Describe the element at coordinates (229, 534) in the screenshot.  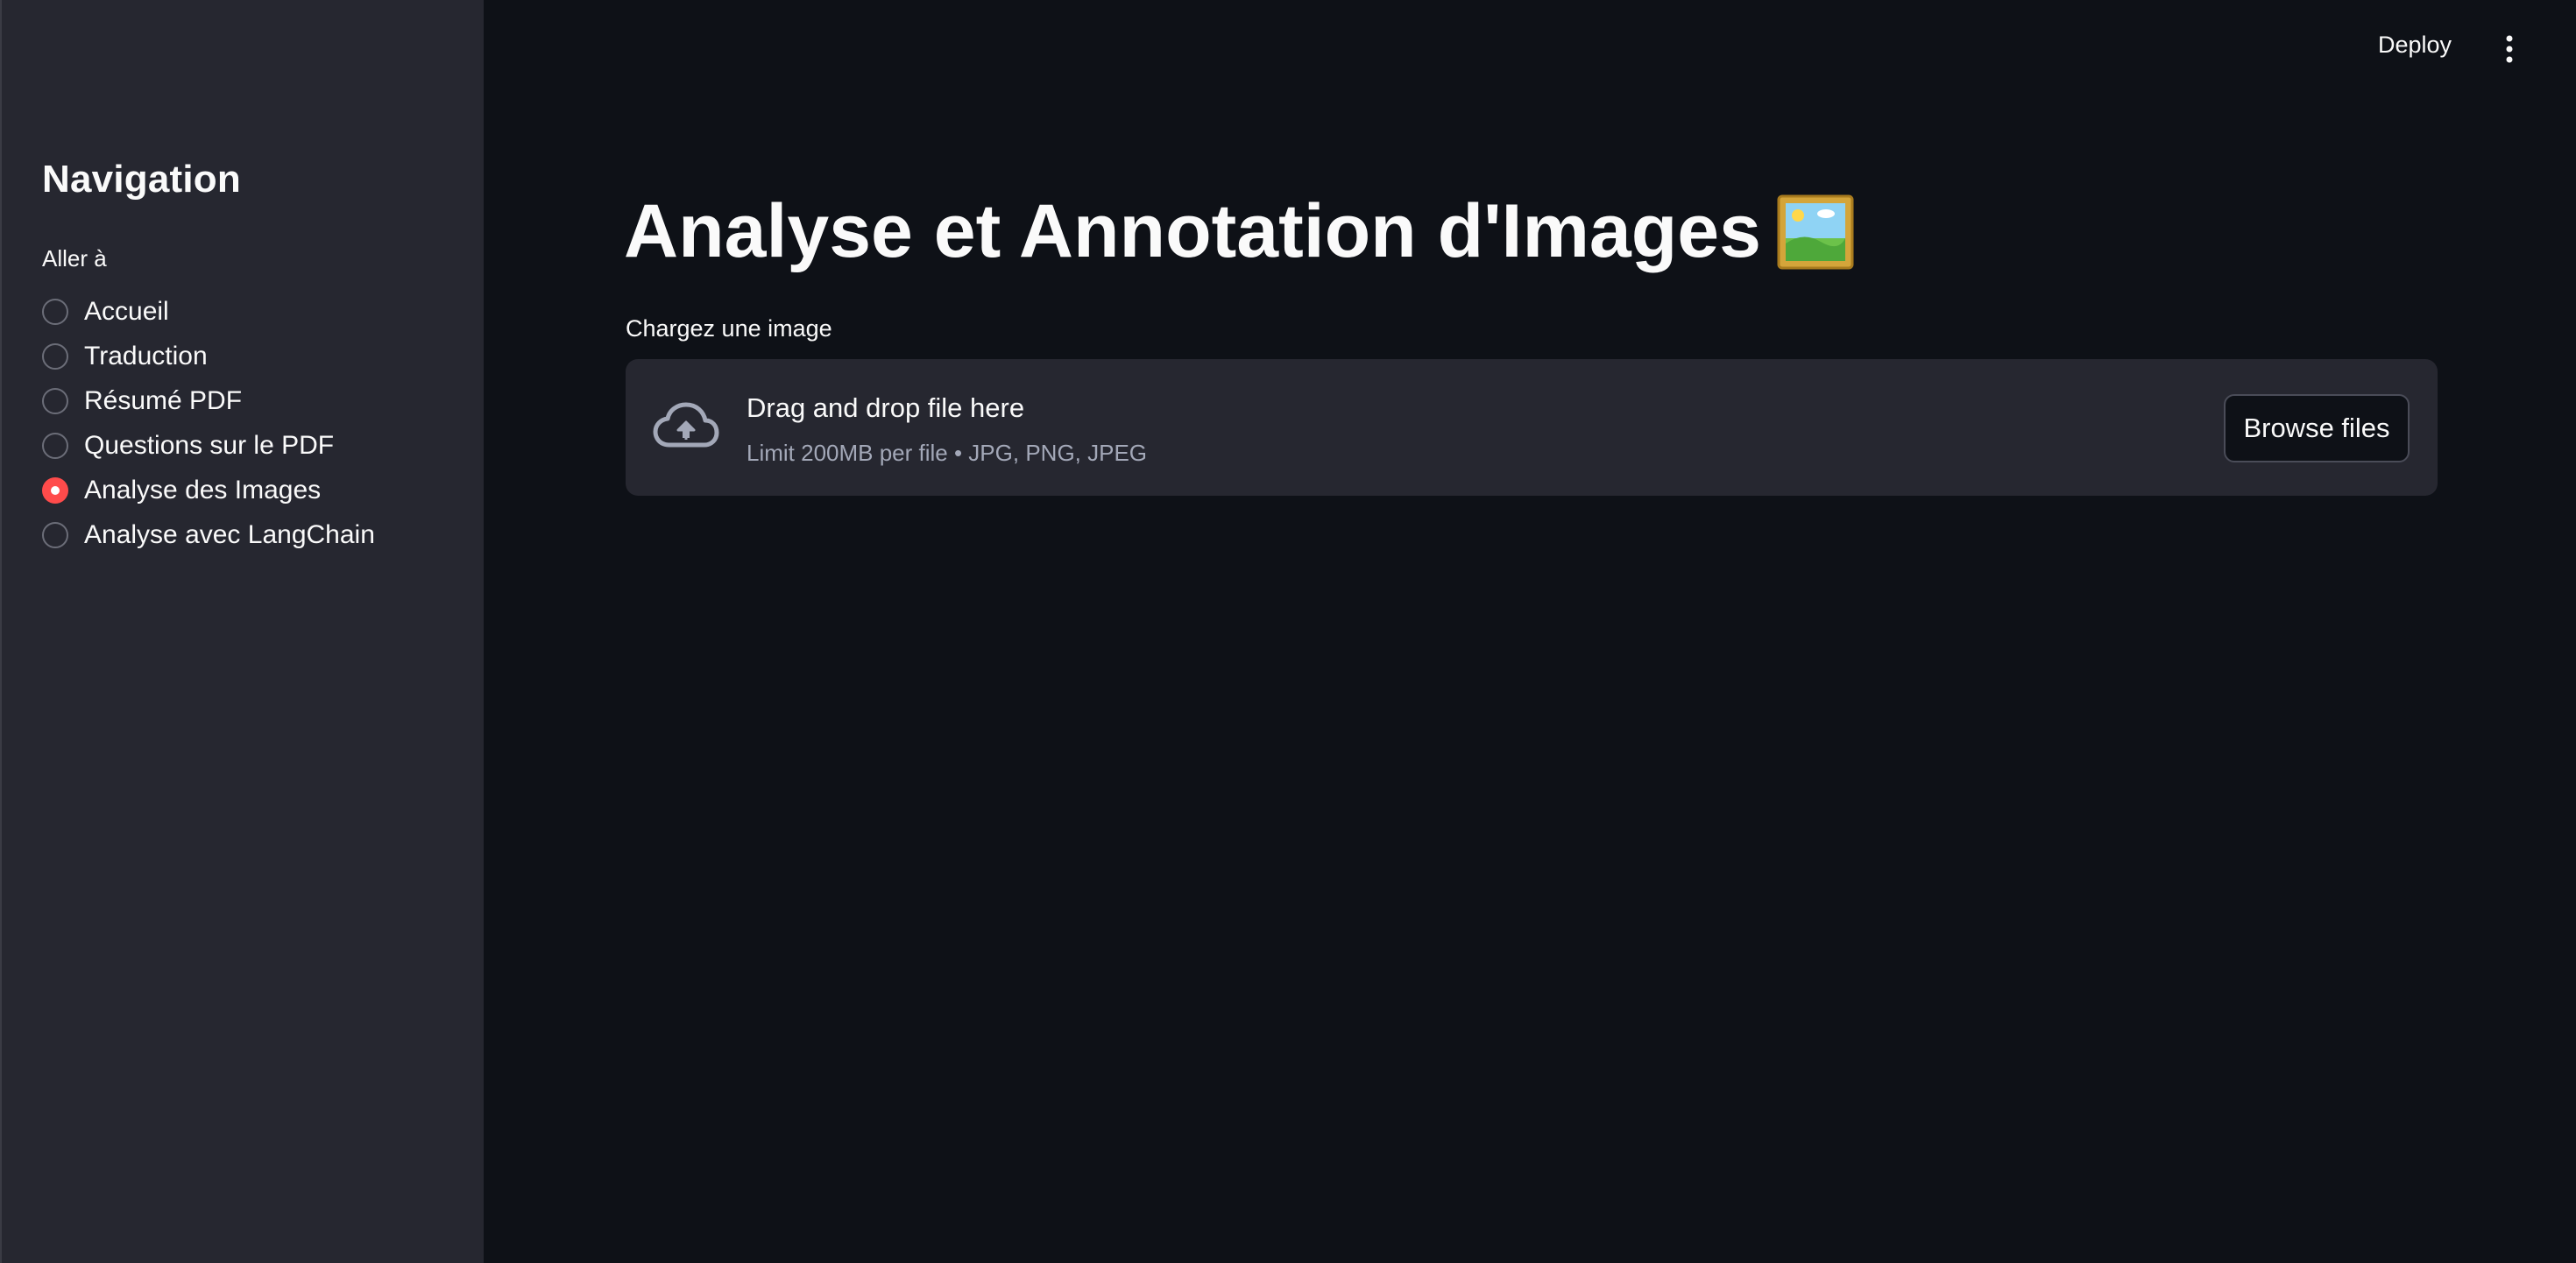
I see `radio-item-label: Analyse avec LangChain` at that location.